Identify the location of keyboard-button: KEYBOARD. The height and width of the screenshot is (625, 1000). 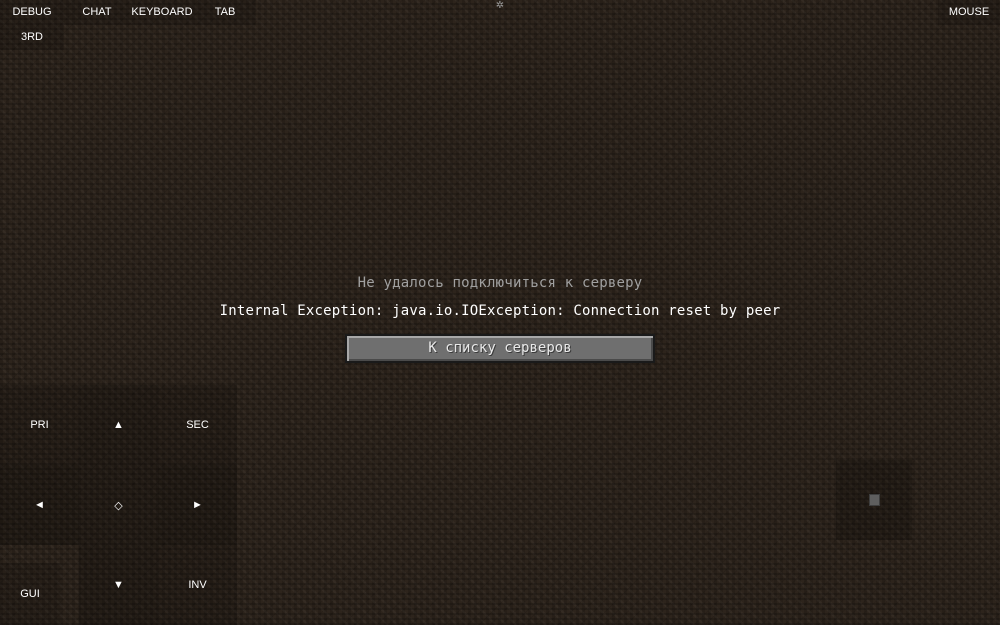
(162, 12).